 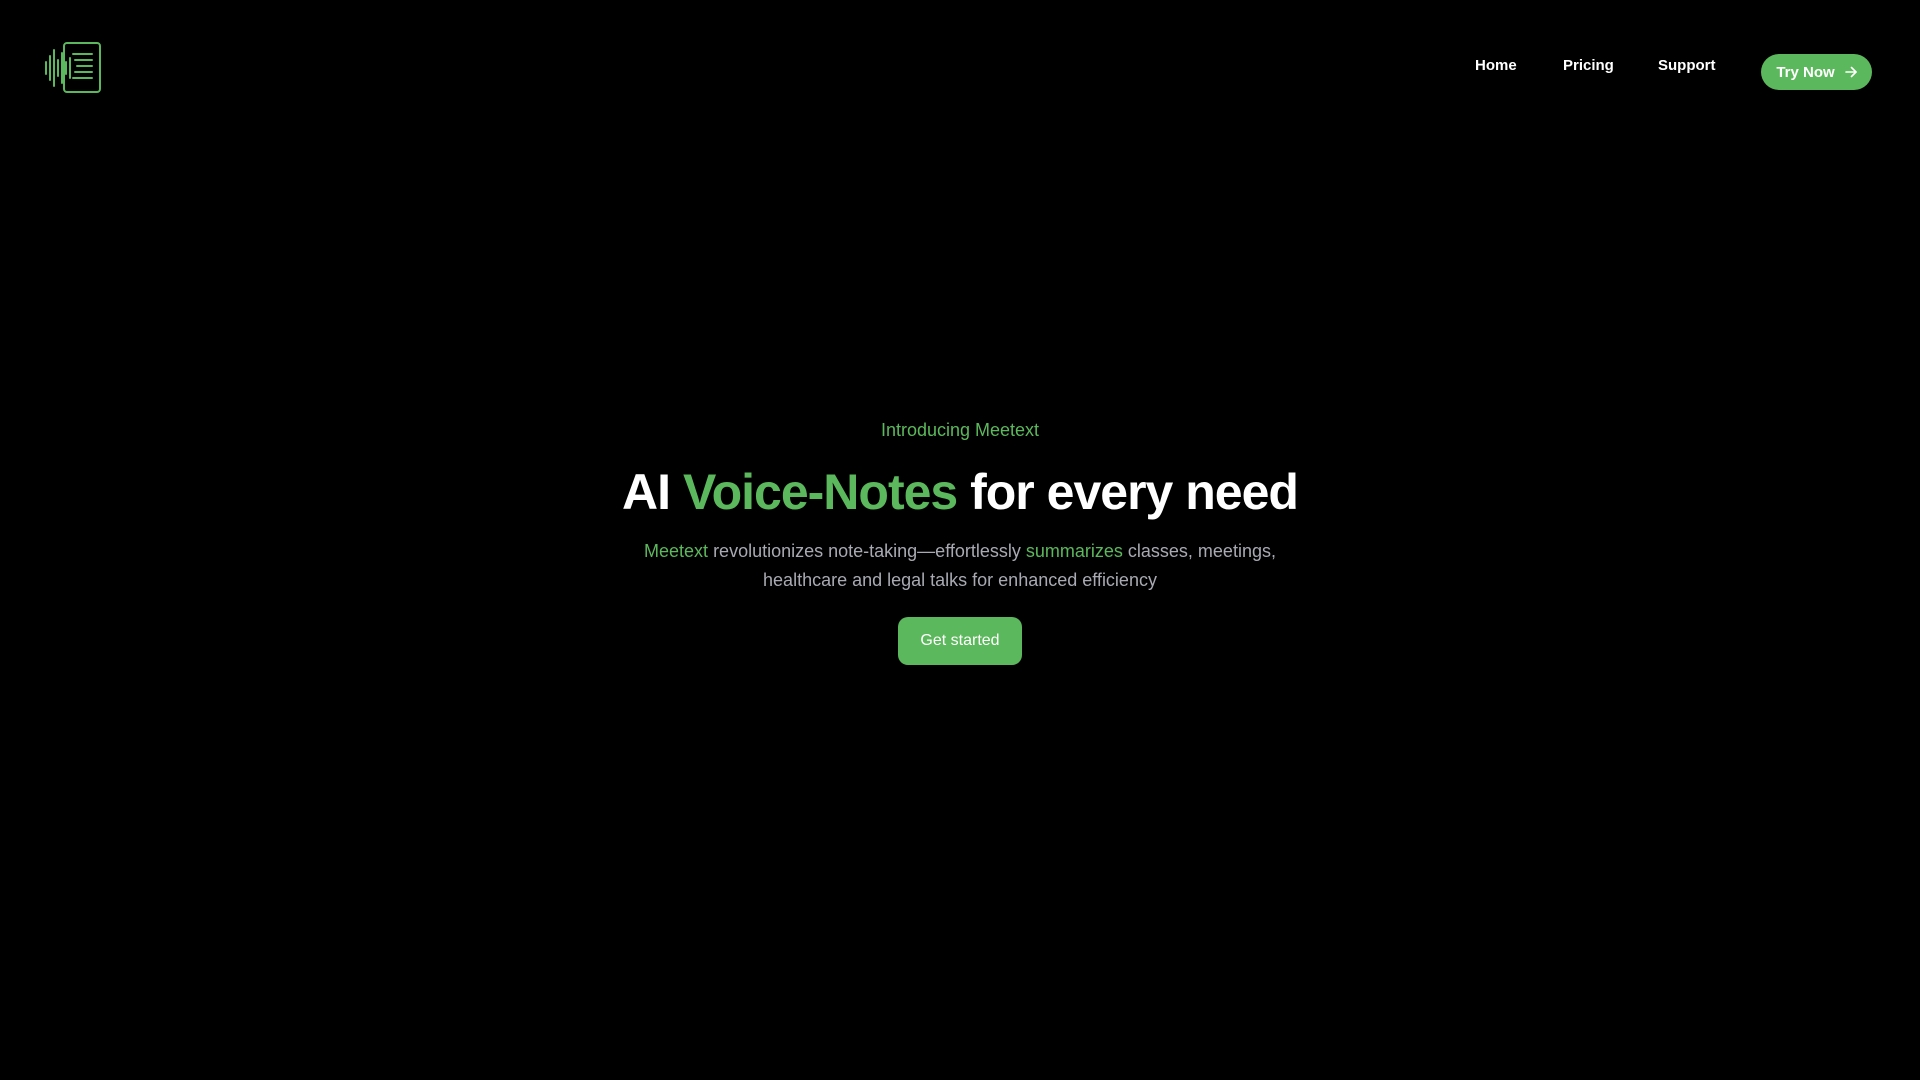 What do you see at coordinates (1128, 492) in the screenshot?
I see `headline-part2: for every need` at bounding box center [1128, 492].